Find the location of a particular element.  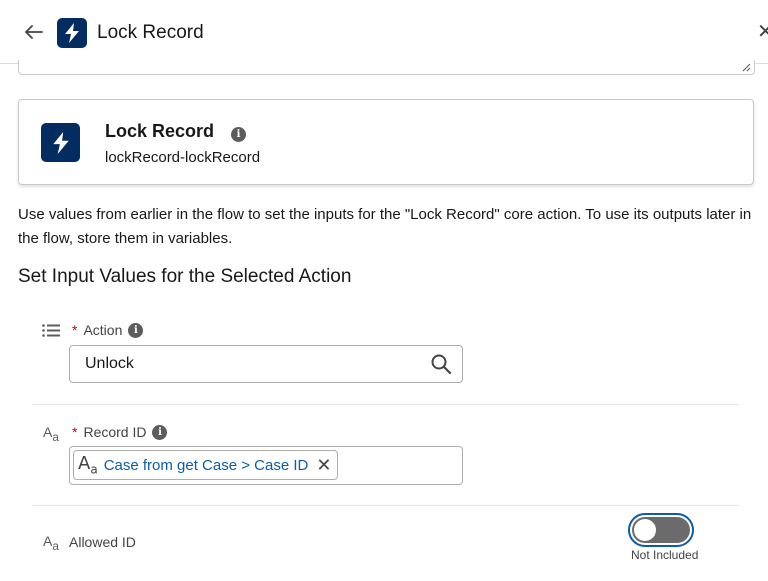

action-input-value: Unlock is located at coordinates (109, 363).